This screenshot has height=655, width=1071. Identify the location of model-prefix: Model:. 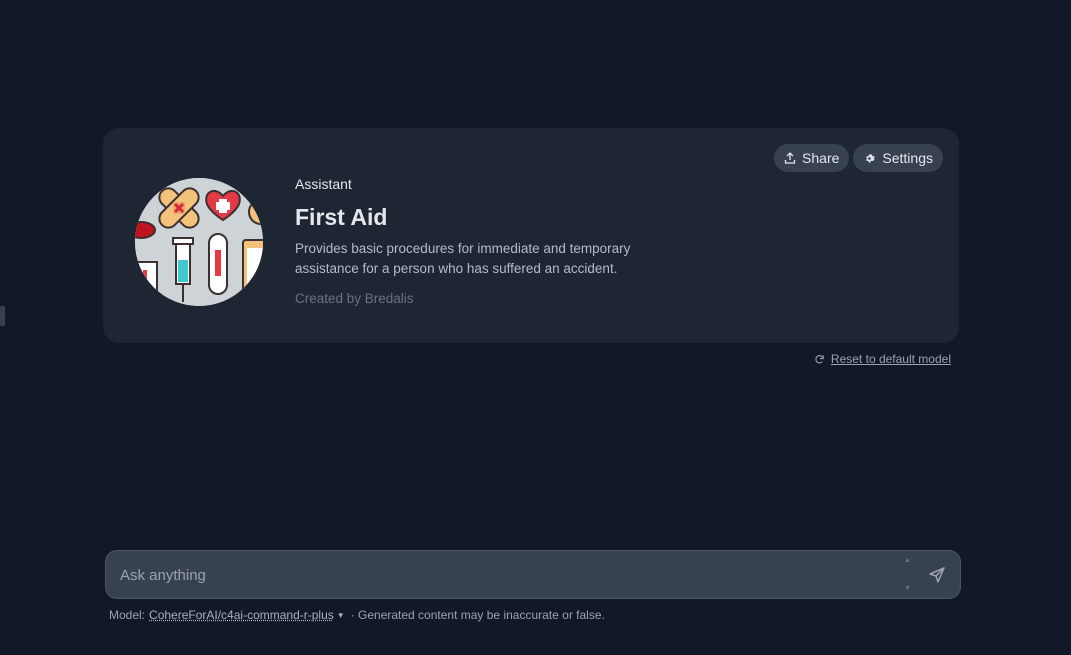
(127, 615).